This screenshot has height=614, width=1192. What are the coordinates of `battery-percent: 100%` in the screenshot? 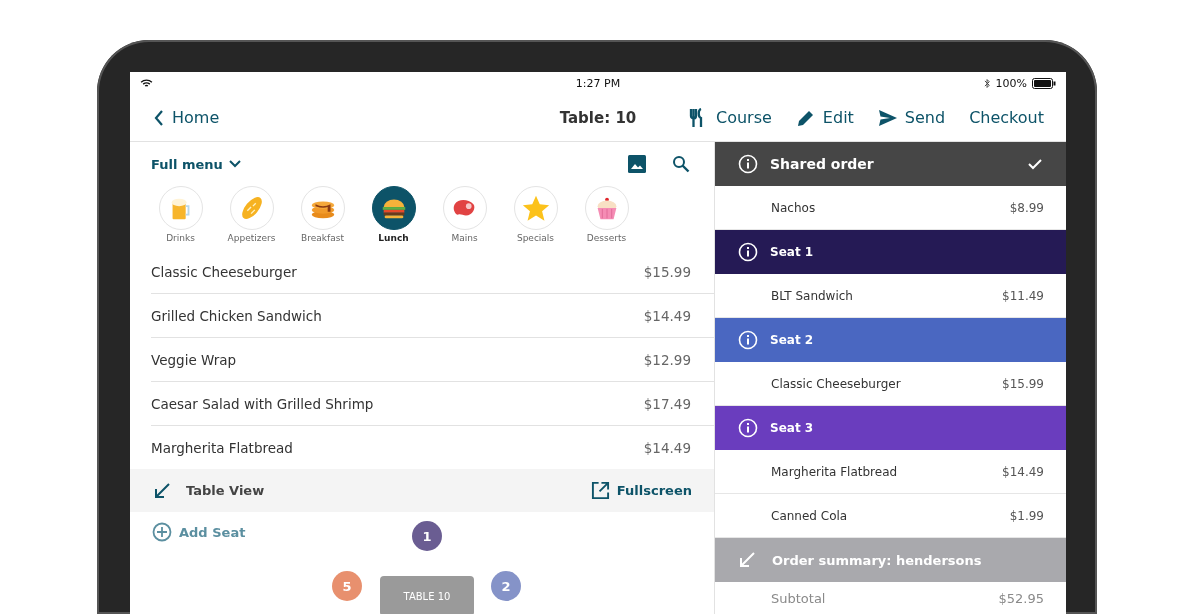 It's located at (1011, 83).